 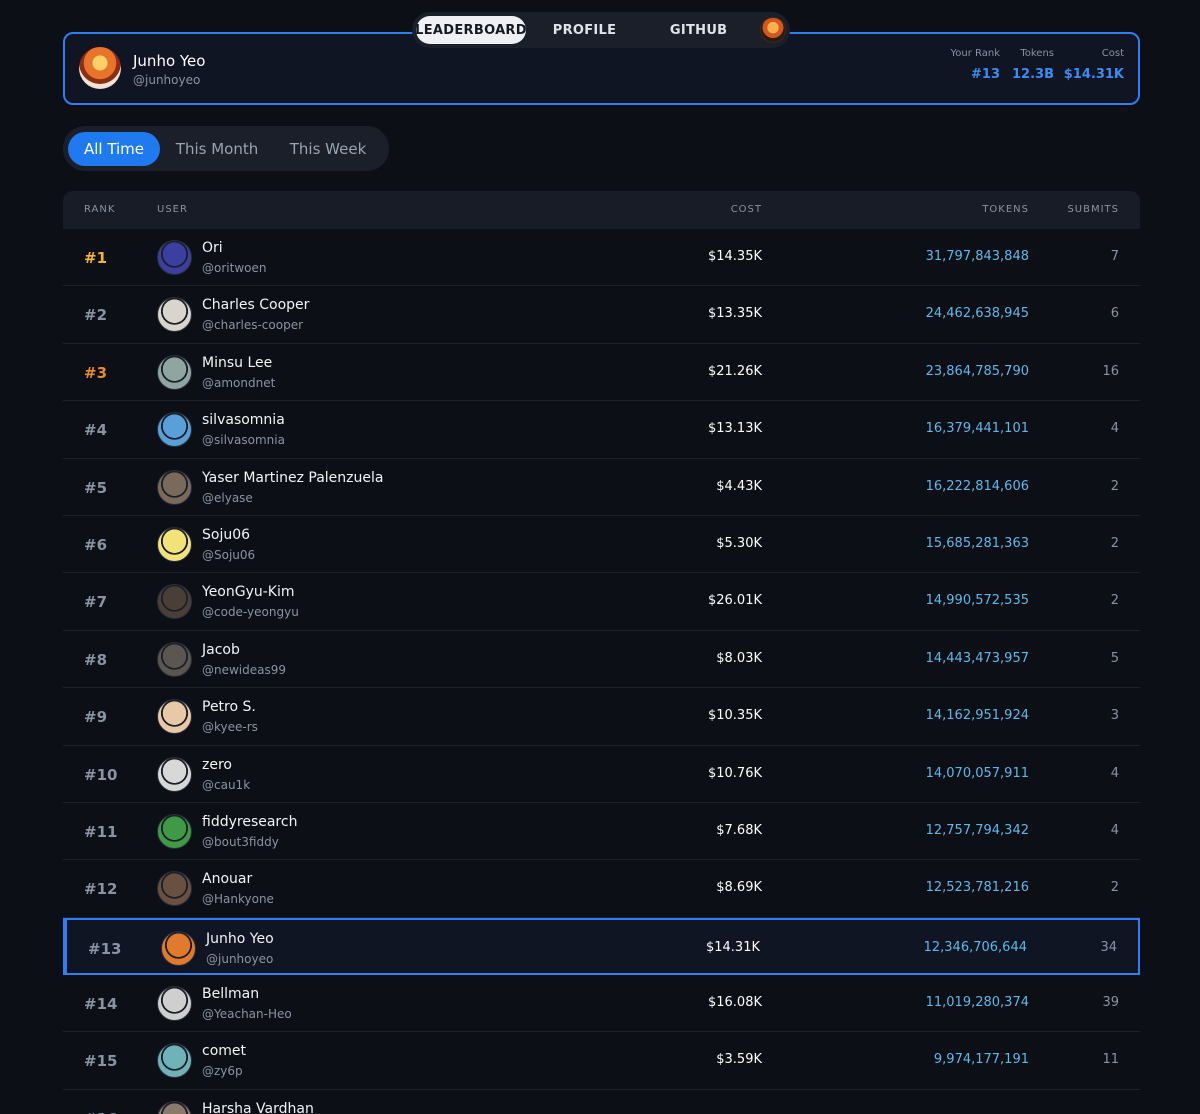 What do you see at coordinates (253, 325) in the screenshot?
I see `row-user-handle: @charles-cooper` at bounding box center [253, 325].